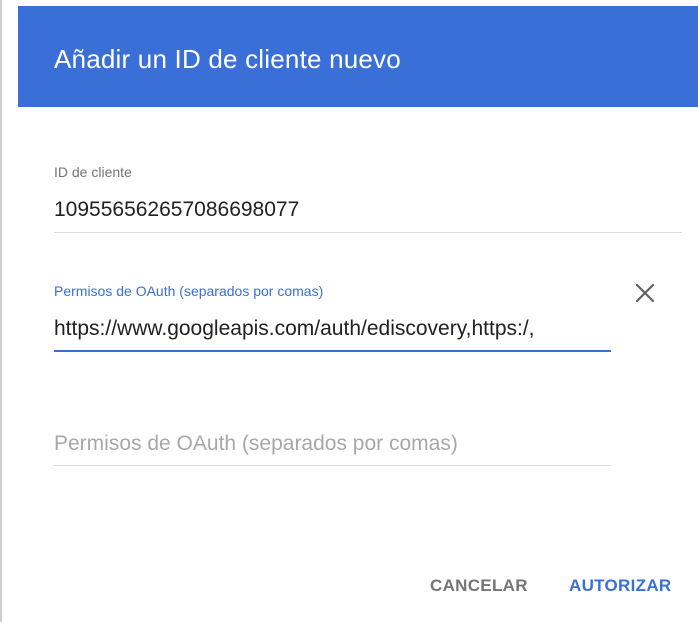 The width and height of the screenshot is (698, 622). What do you see at coordinates (332, 465) in the screenshot?
I see `oauth-scopes-empty-underline` at bounding box center [332, 465].